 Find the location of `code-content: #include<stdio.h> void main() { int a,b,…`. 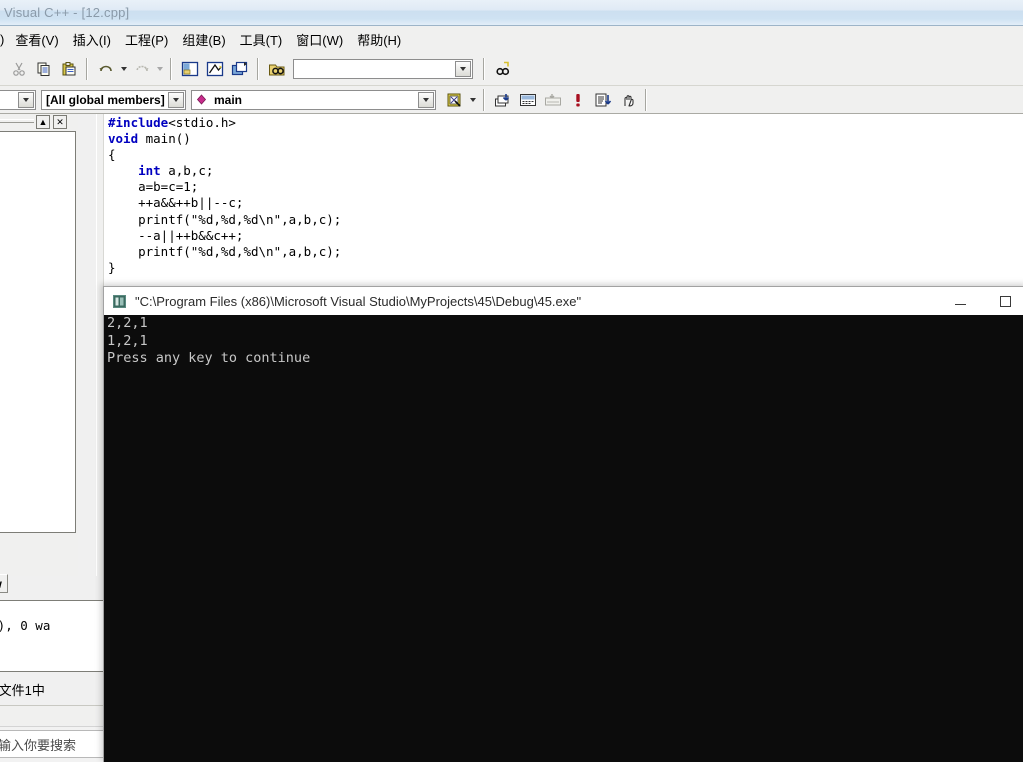

code-content: #include<stdio.h> void main() { int a,b,… is located at coordinates (225, 195).